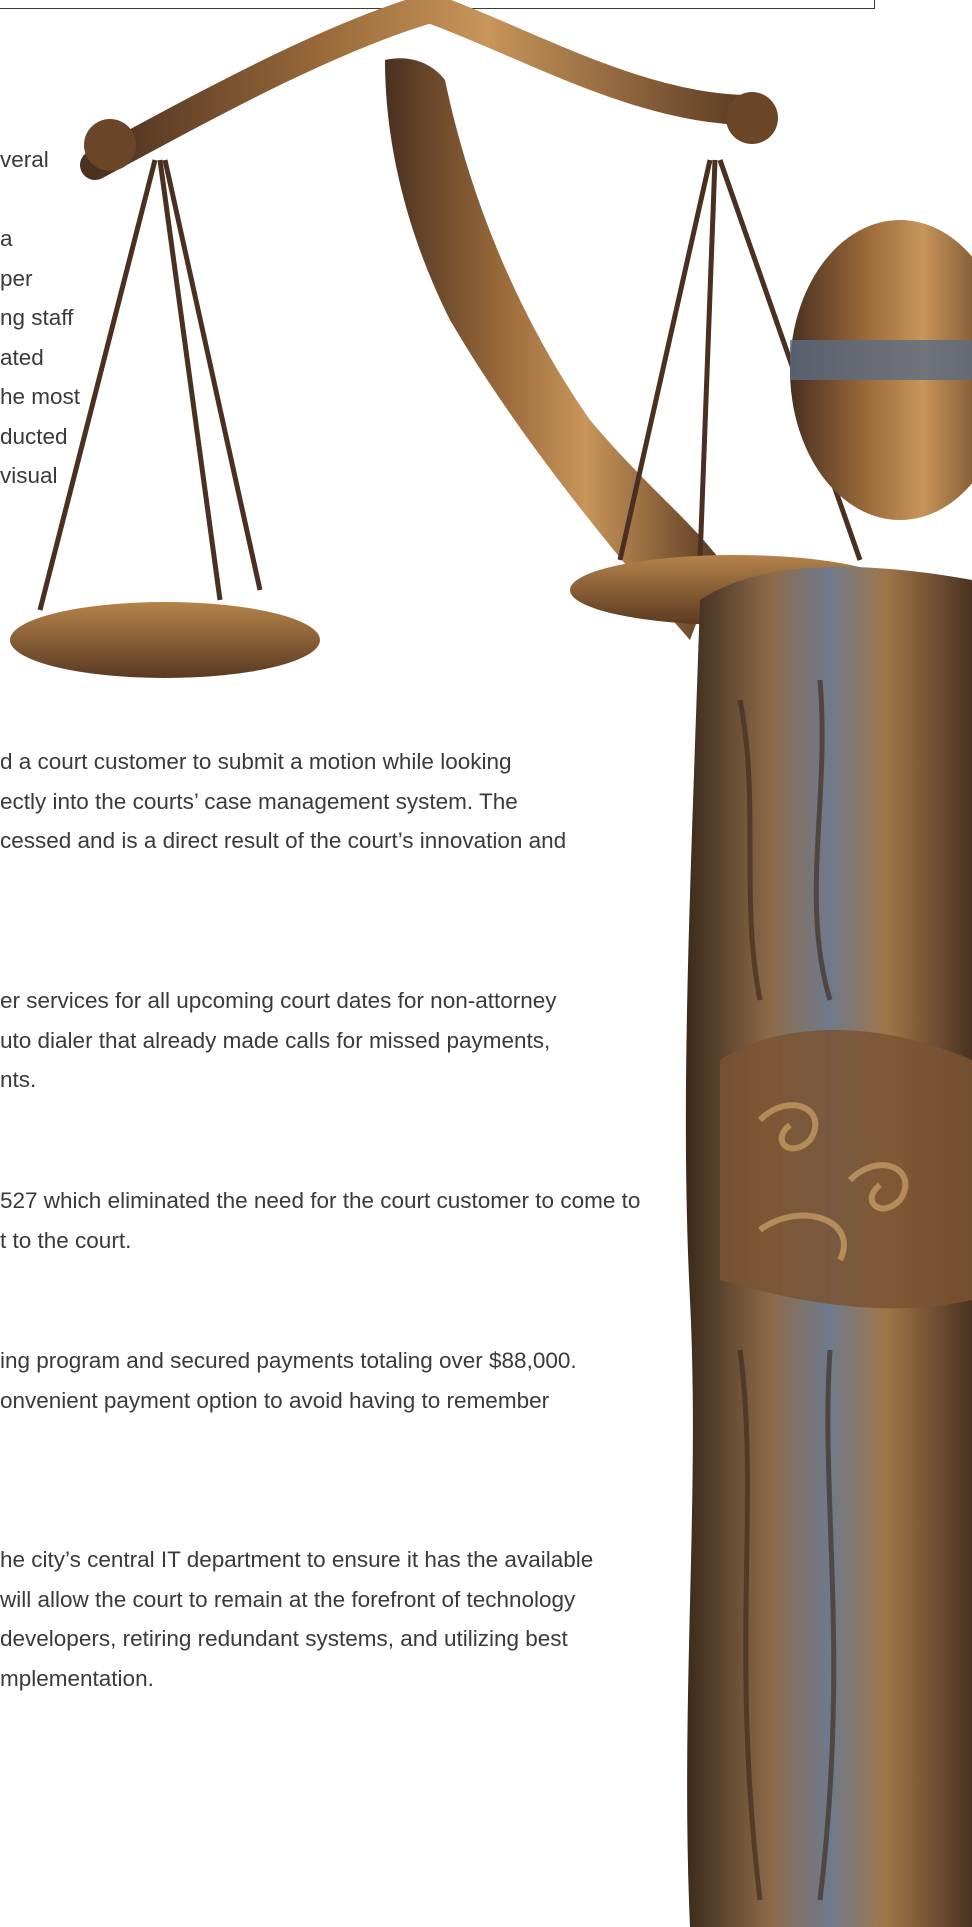 The image size is (972, 1927). What do you see at coordinates (833, 1182) in the screenshot?
I see `belt-scrollwork` at bounding box center [833, 1182].